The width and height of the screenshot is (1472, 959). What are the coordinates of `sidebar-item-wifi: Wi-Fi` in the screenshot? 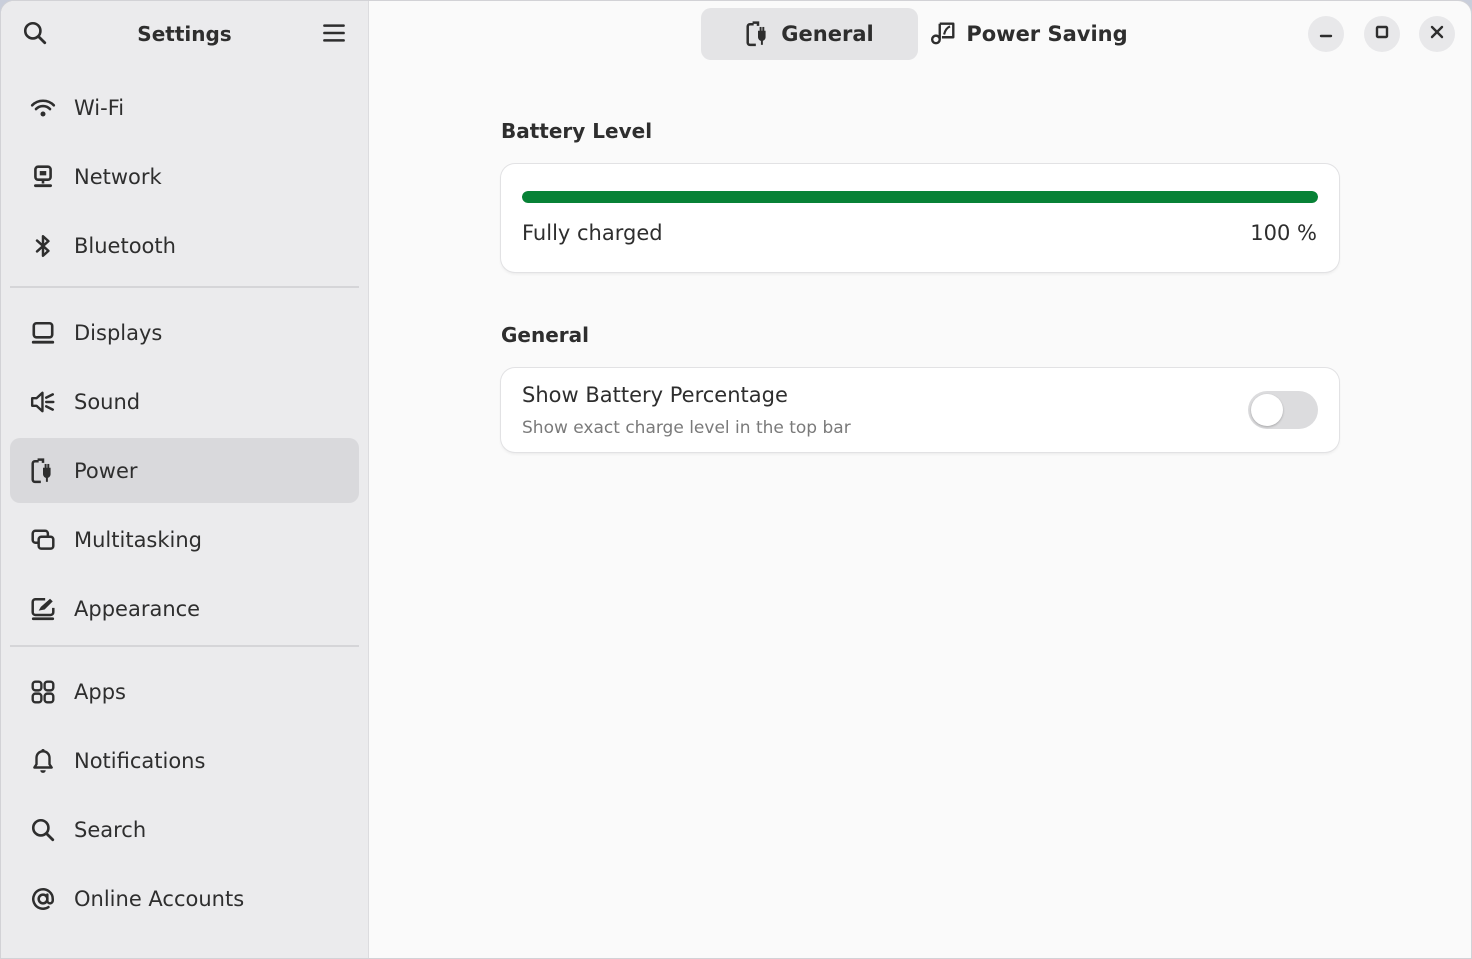 It's located at (184, 107).